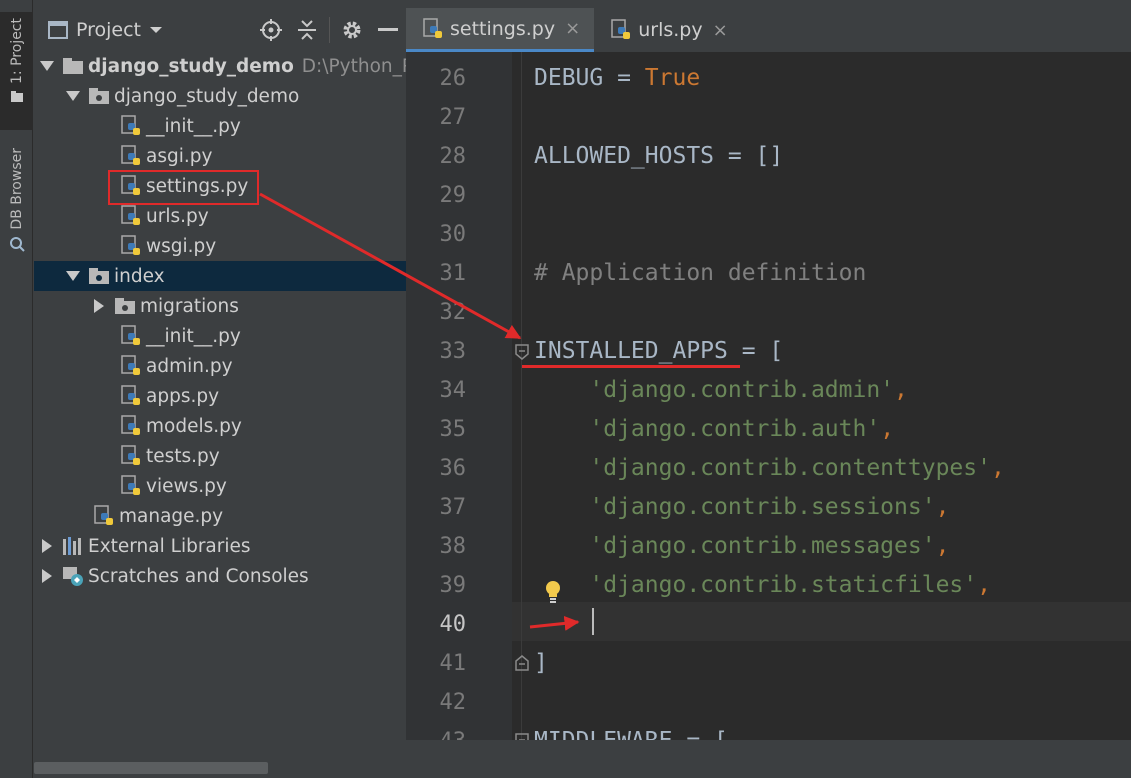 Image resolution: width=1131 pixels, height=778 pixels. I want to click on tree-item-file: models.py, so click(220, 426).